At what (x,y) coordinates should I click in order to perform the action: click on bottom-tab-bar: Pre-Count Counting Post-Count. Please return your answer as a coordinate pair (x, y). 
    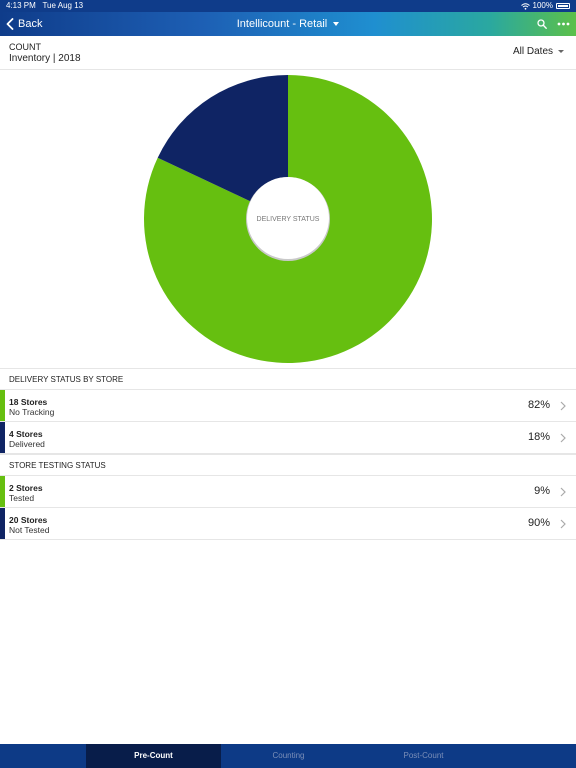
    Looking at the image, I should click on (288, 756).